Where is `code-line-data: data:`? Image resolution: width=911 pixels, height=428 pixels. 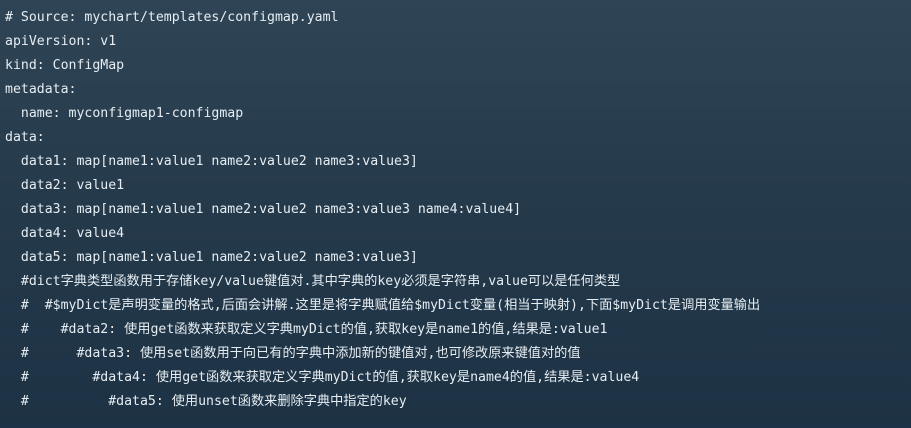
code-line-data: data: is located at coordinates (25, 137).